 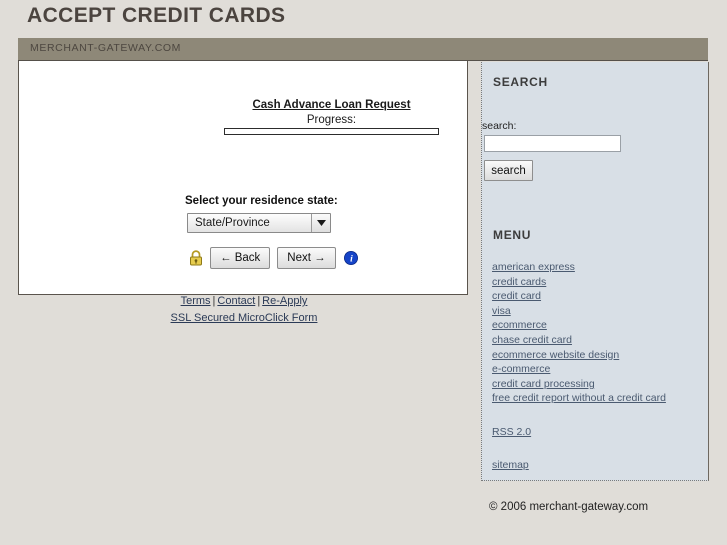 I want to click on sidebar-menu-heading: MENU, so click(x=512, y=235).